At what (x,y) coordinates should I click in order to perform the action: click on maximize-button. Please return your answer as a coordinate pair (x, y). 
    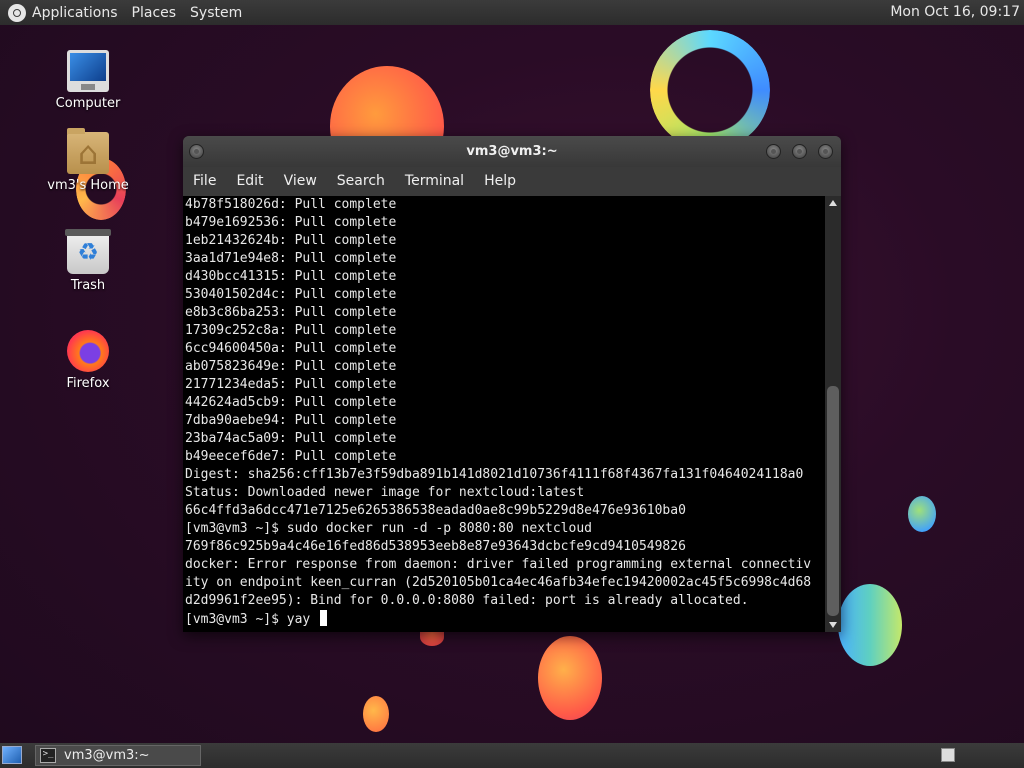
    Looking at the image, I should click on (799, 151).